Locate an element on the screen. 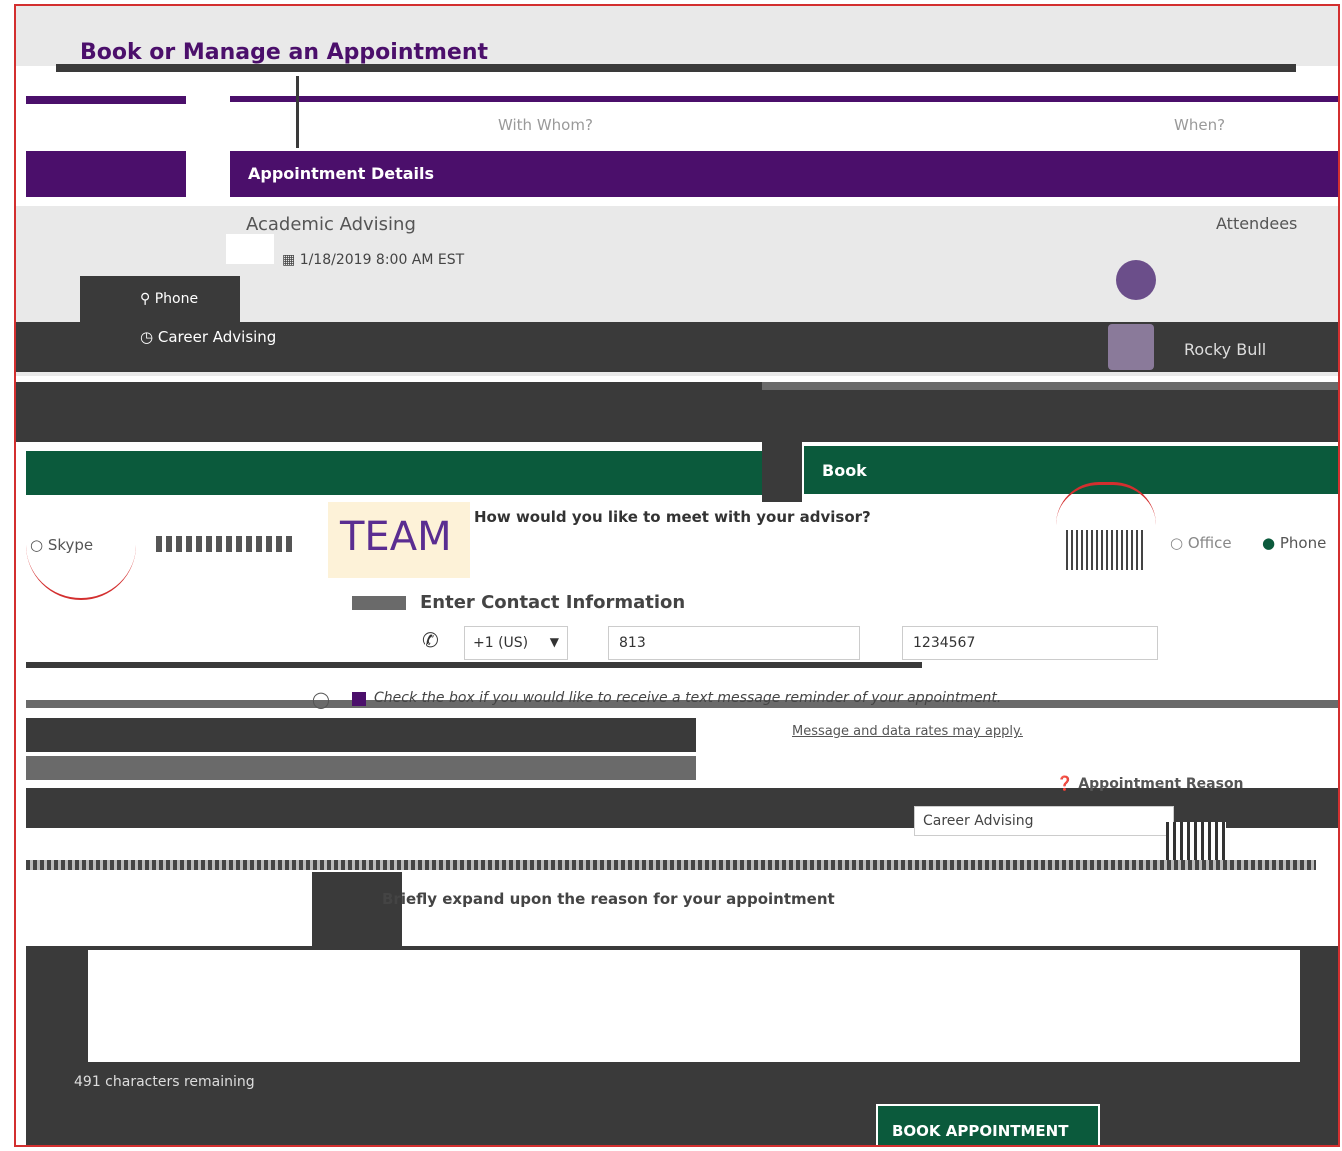  book-header-left is located at coordinates (394, 473).